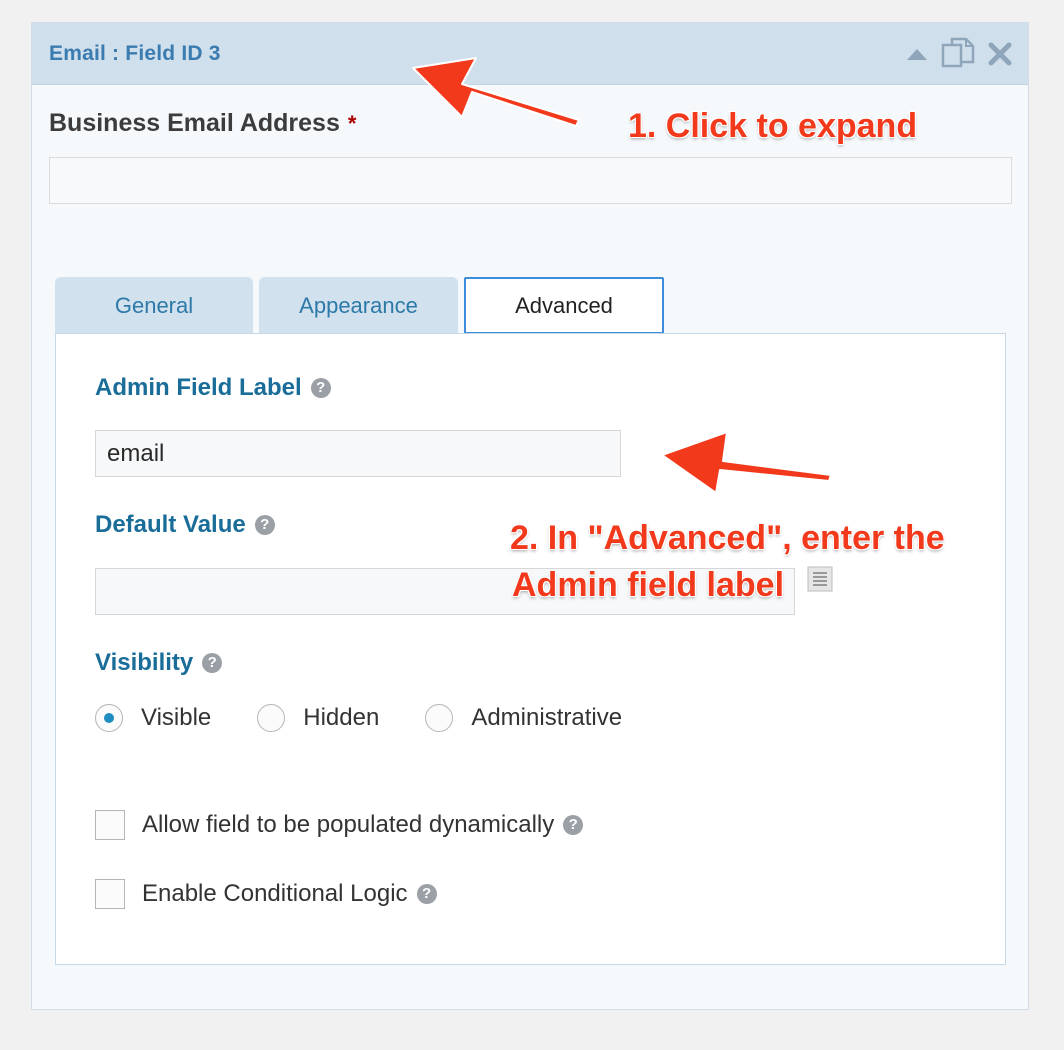  What do you see at coordinates (496, 92) in the screenshot?
I see `arrow-1-icon` at bounding box center [496, 92].